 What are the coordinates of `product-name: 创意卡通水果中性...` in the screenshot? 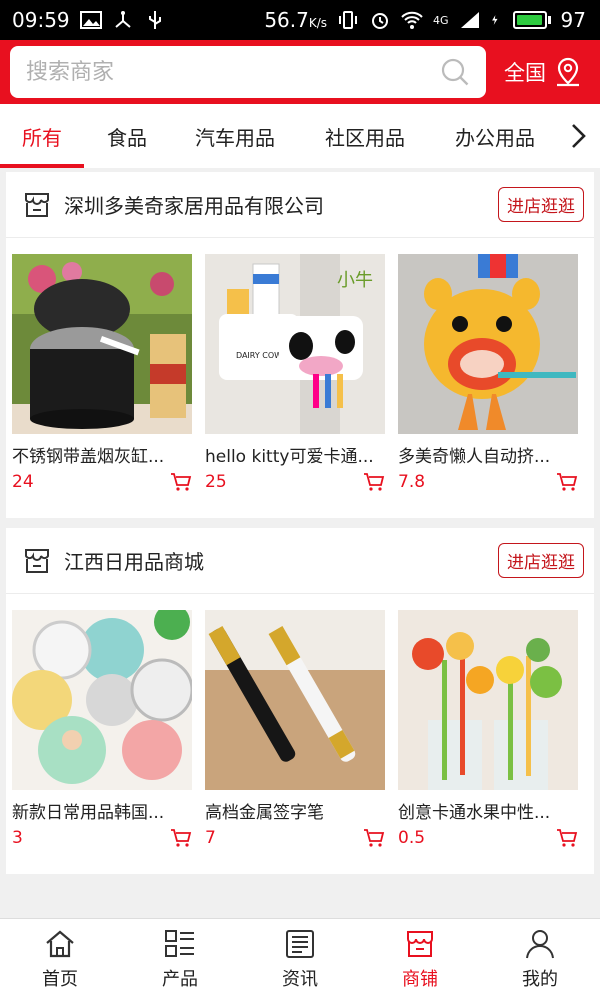 It's located at (474, 813).